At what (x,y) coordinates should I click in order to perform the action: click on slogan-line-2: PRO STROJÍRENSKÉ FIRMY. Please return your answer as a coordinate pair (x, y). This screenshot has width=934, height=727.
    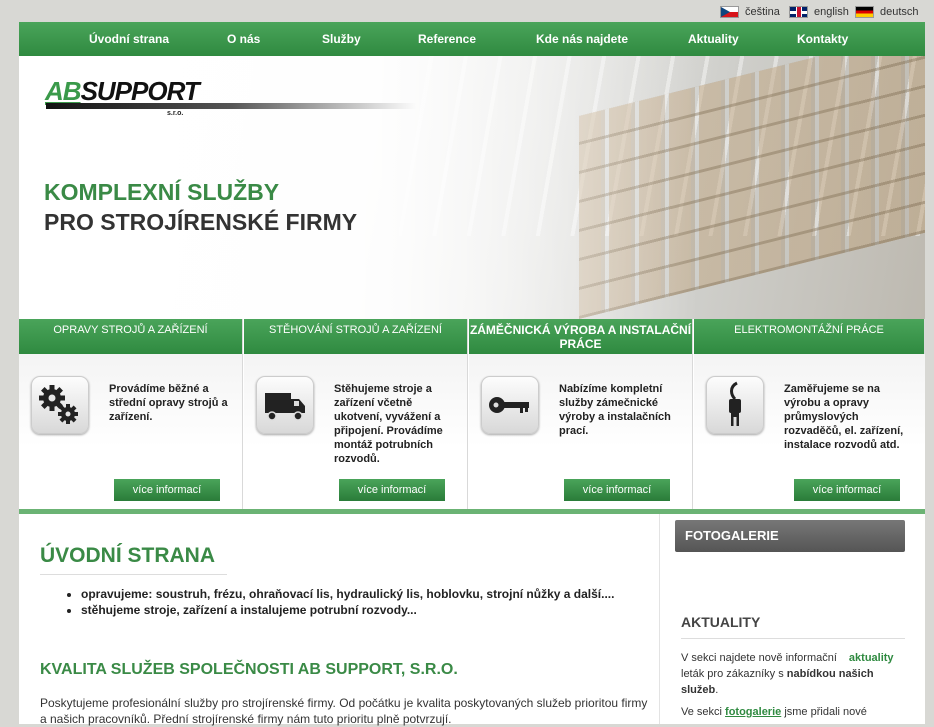
    Looking at the image, I should click on (201, 222).